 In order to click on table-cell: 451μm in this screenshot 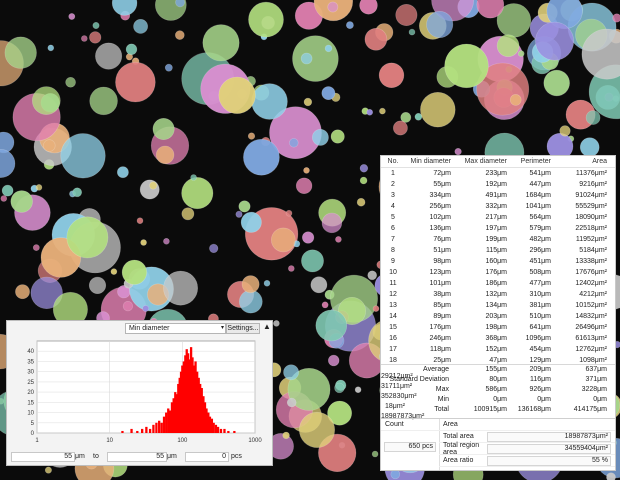, I will do `click(540, 261)`.